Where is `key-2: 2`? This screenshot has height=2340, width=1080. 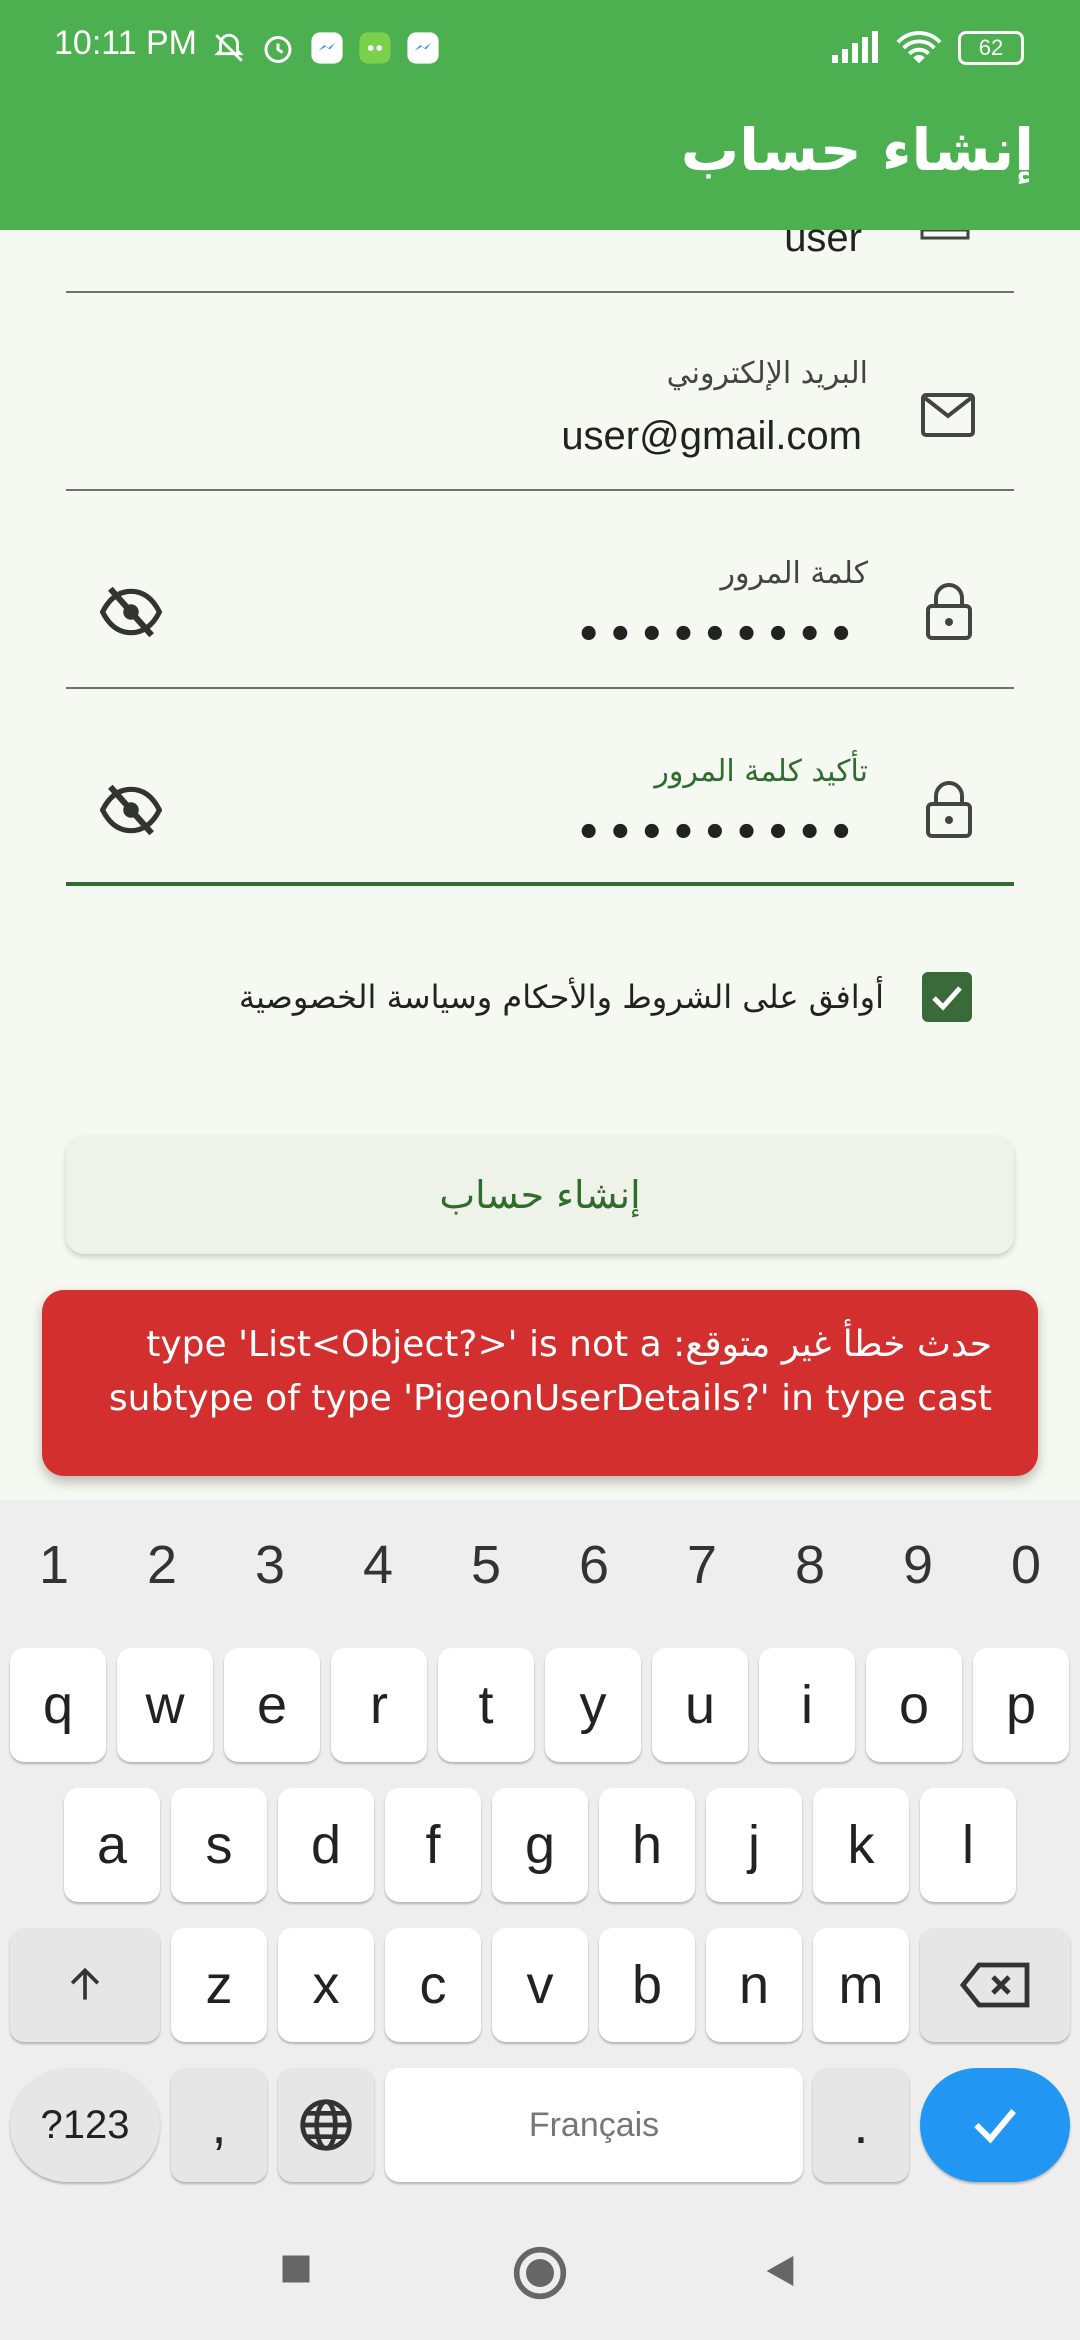 key-2: 2 is located at coordinates (162, 1570).